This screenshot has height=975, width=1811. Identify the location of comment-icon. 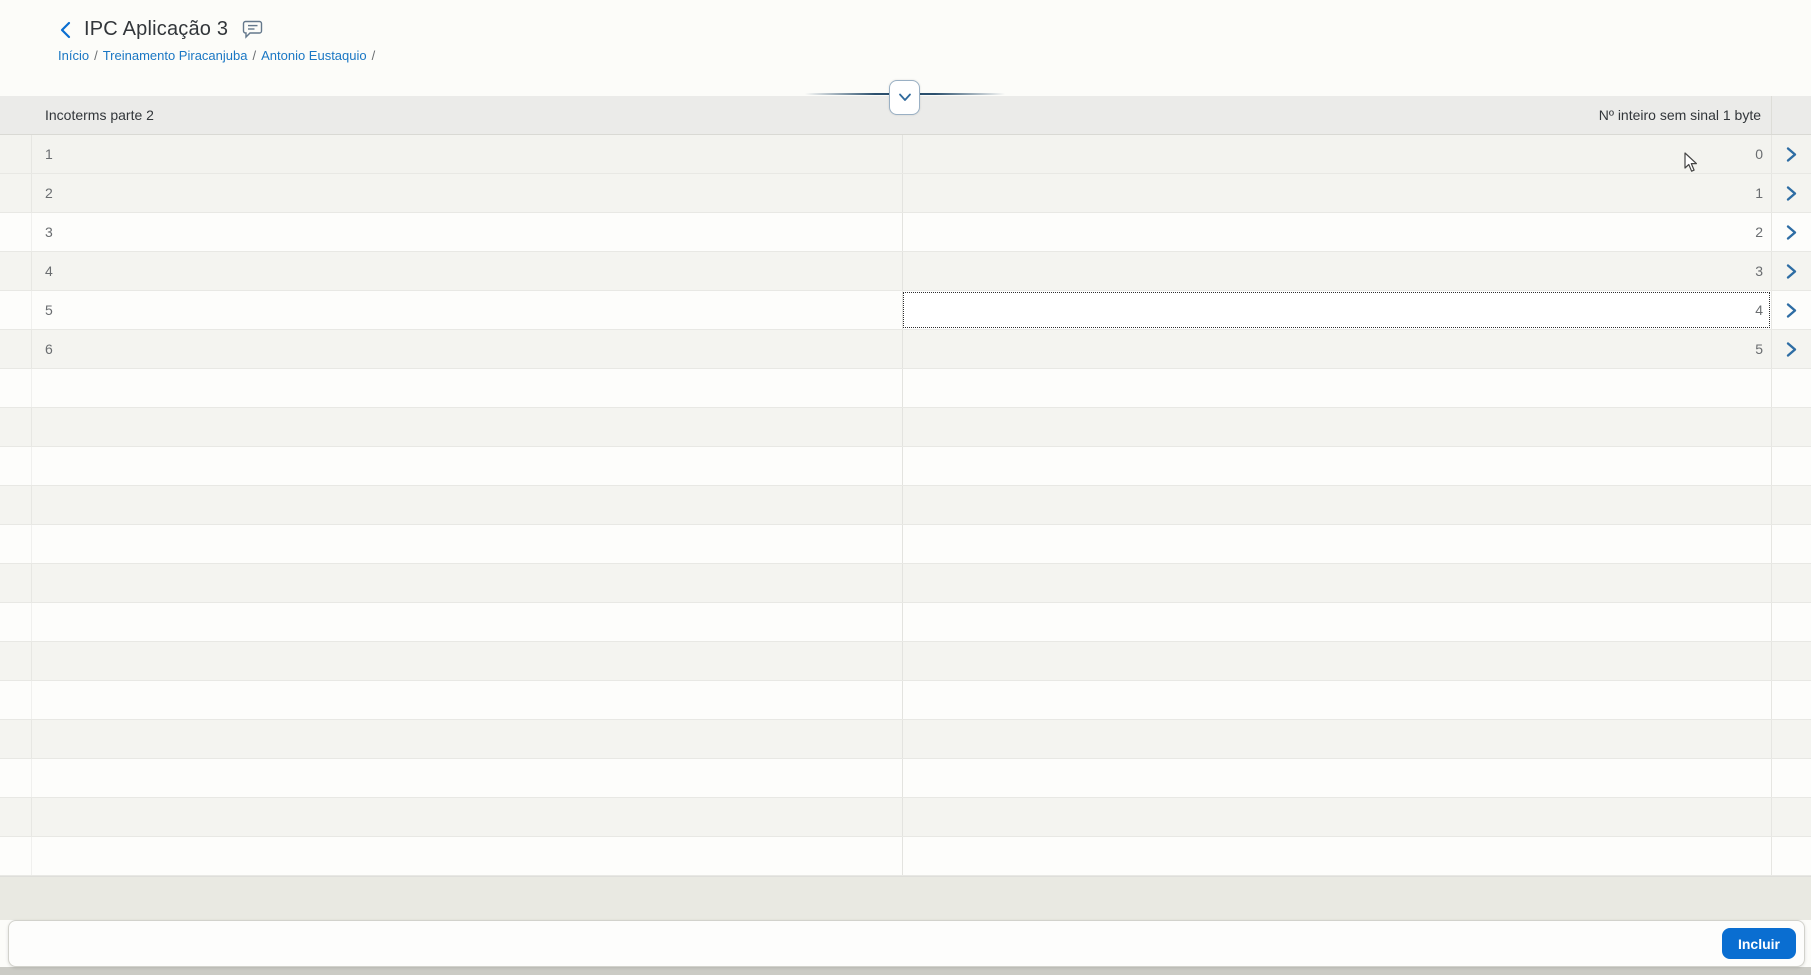
(252, 30).